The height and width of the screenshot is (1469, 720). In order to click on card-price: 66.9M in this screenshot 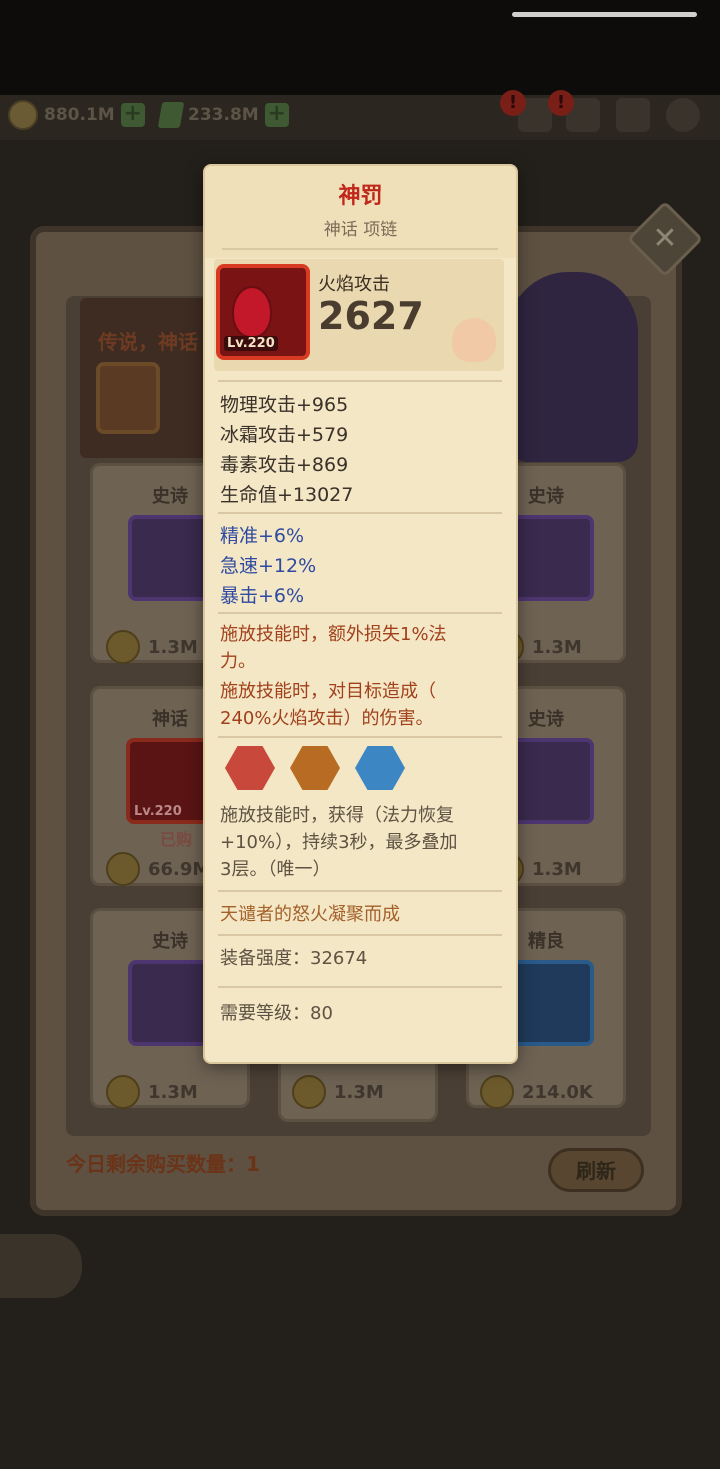, I will do `click(158, 869)`.